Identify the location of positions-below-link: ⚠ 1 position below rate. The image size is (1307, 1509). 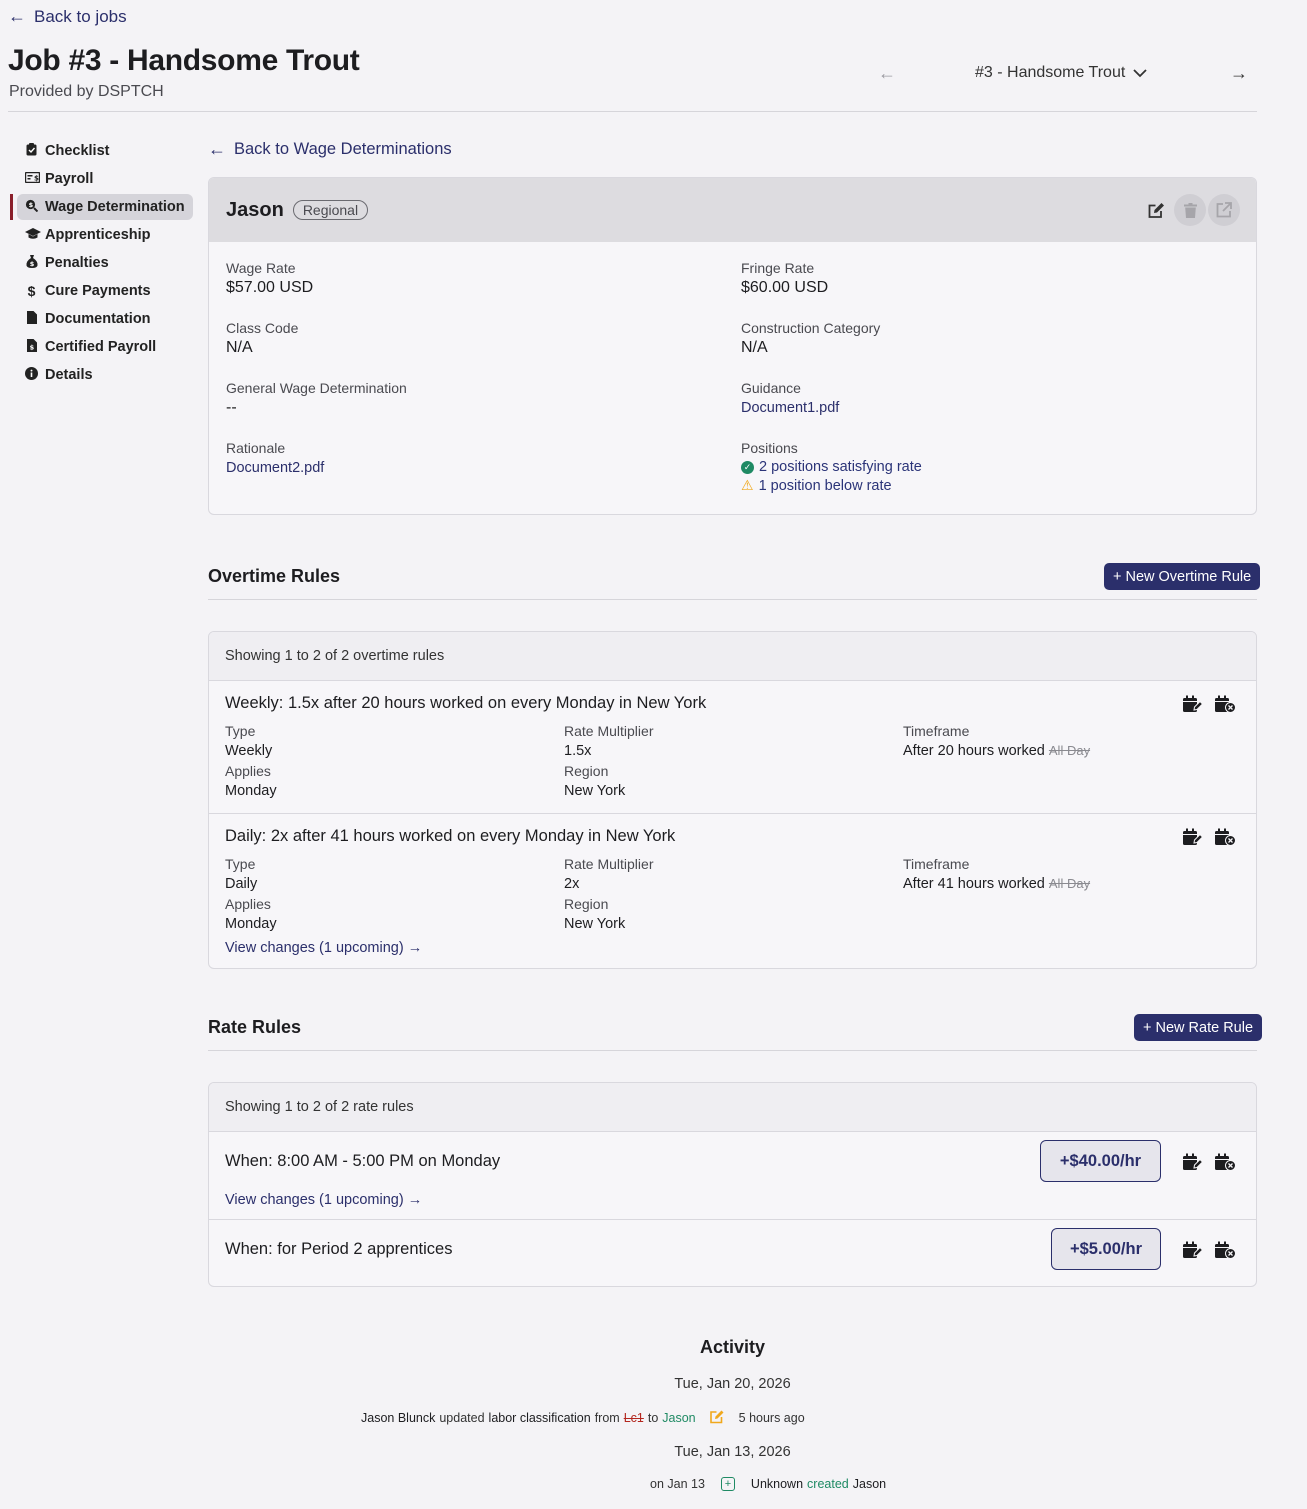
(831, 485).